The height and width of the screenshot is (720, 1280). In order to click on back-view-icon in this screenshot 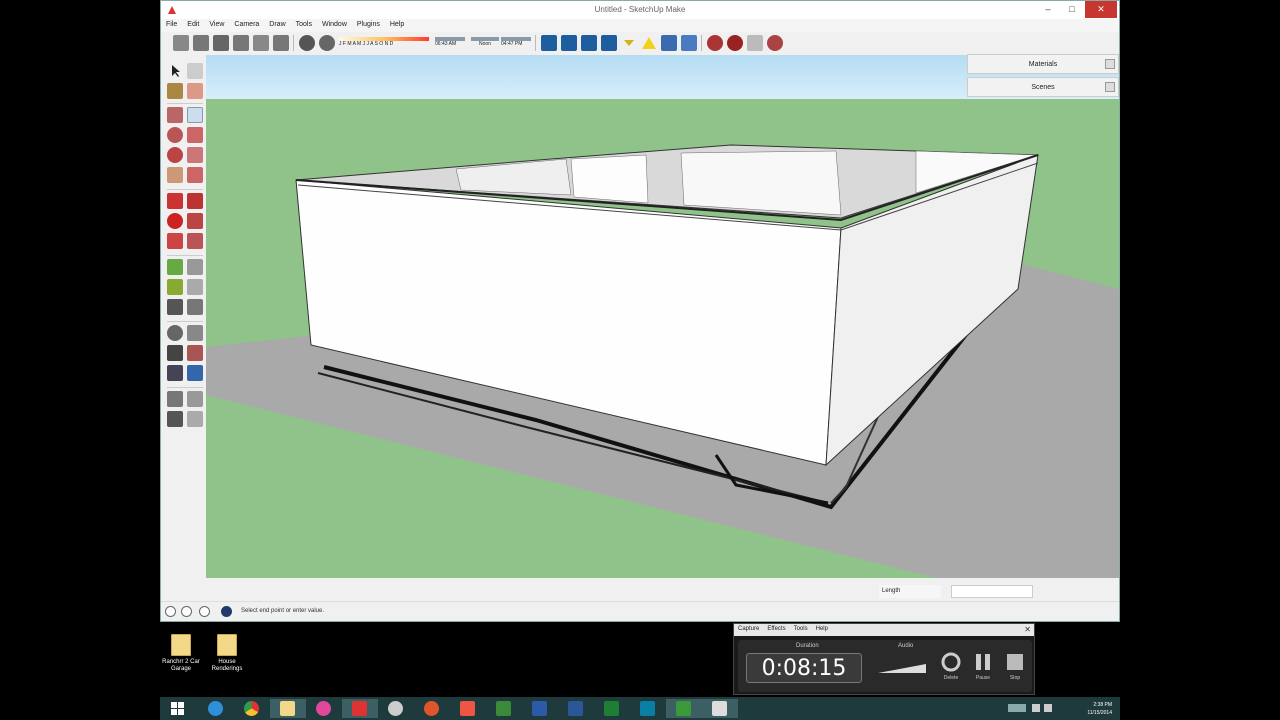, I will do `click(281, 43)`.